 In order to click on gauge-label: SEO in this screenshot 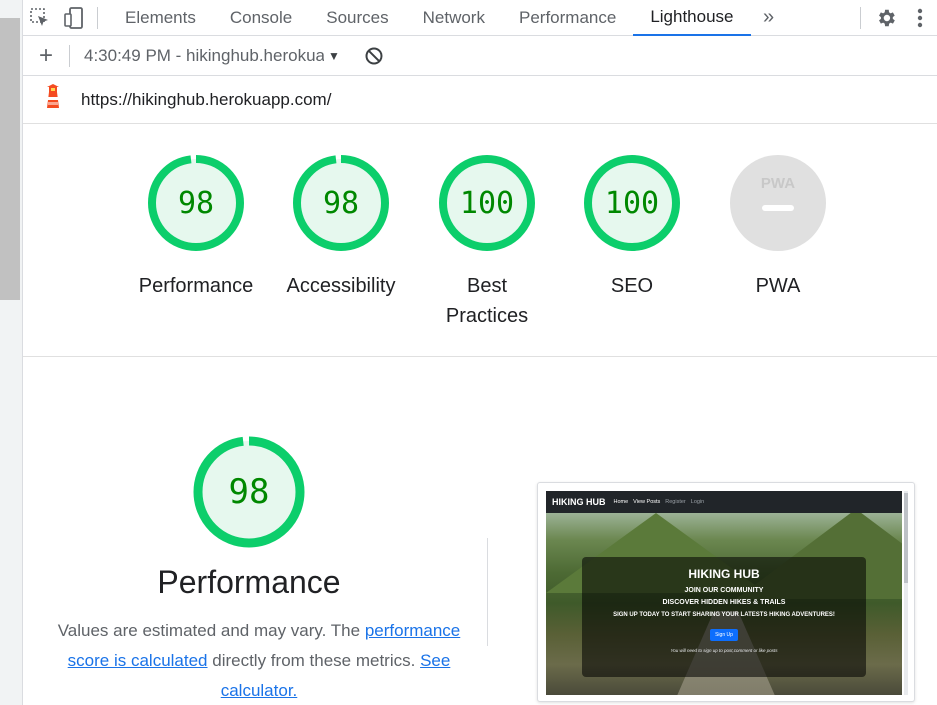, I will do `click(632, 286)`.